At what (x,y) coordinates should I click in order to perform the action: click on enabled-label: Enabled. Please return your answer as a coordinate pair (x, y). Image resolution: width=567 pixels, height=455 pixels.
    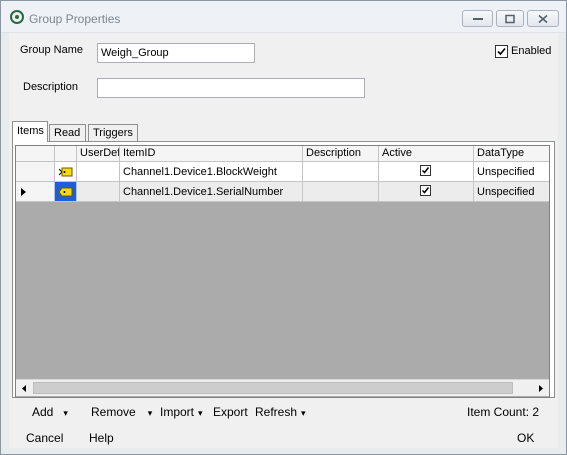
    Looking at the image, I should click on (531, 51).